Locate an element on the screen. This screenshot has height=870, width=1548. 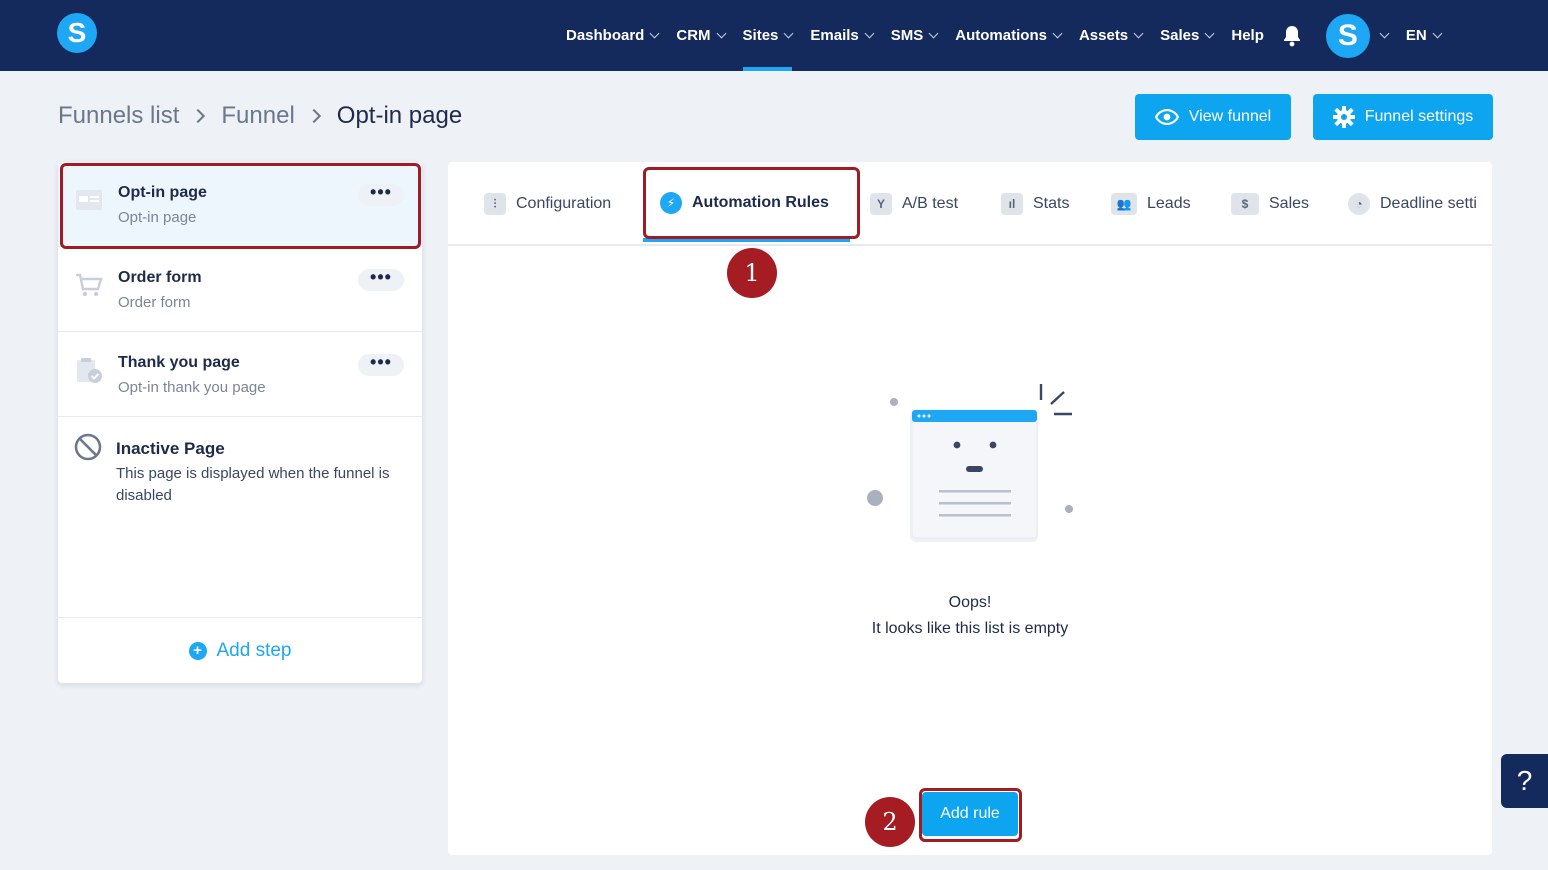
empty-state-illustration is located at coordinates (970, 463).